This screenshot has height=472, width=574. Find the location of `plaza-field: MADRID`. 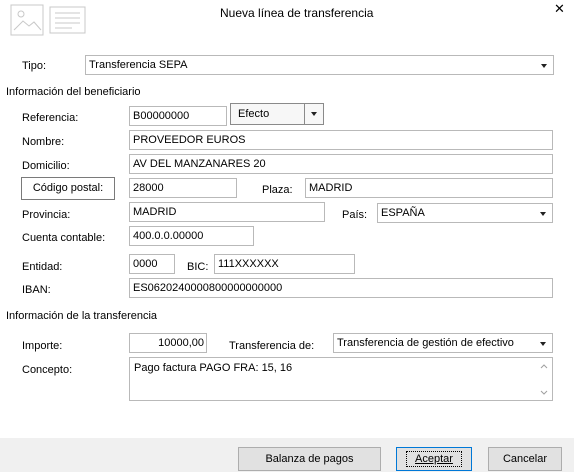

plaza-field: MADRID is located at coordinates (429, 188).